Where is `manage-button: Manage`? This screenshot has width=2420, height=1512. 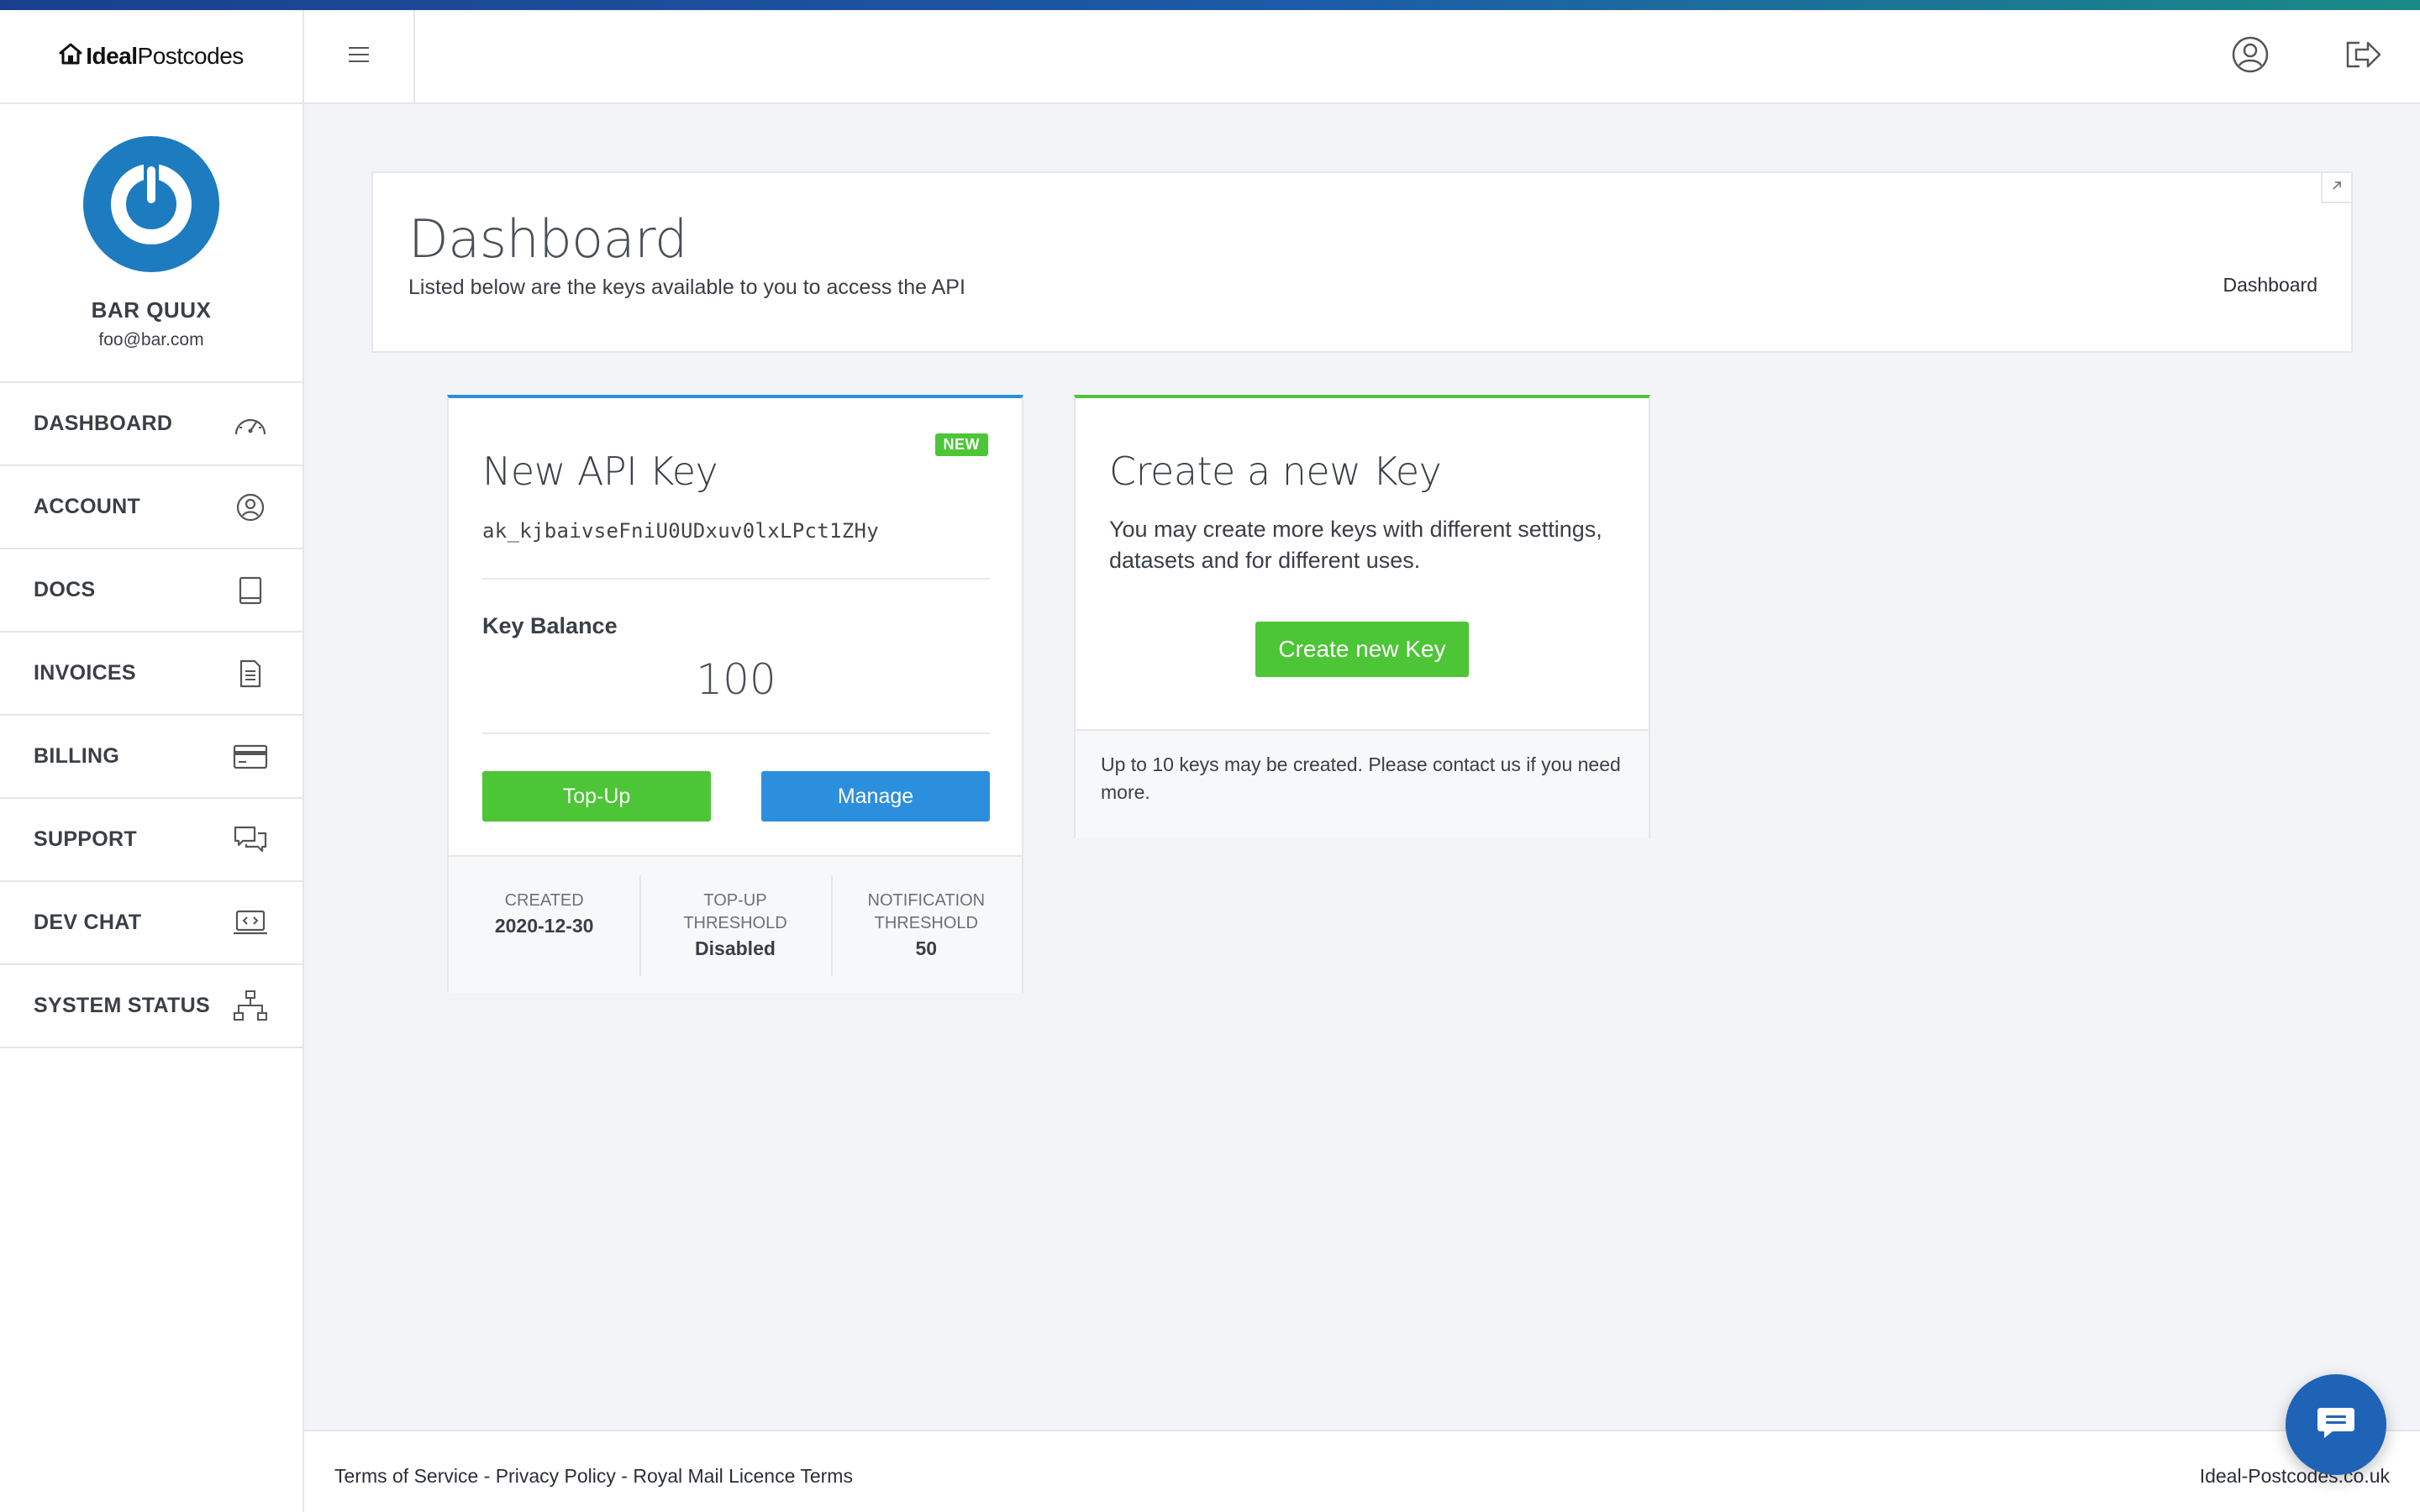
manage-button: Manage is located at coordinates (875, 796).